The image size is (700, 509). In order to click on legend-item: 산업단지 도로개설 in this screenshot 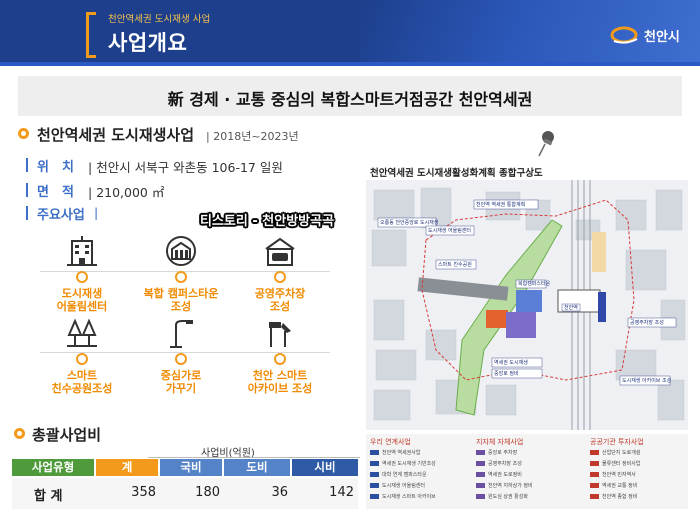, I will do `click(615, 452)`.